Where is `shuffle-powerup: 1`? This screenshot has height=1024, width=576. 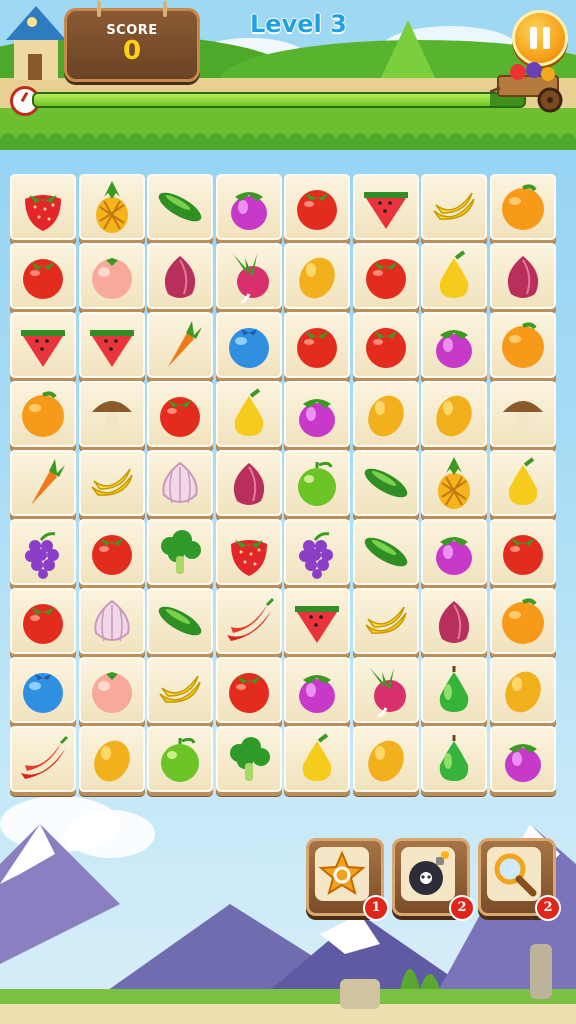
shuffle-powerup: 1 is located at coordinates (347, 879).